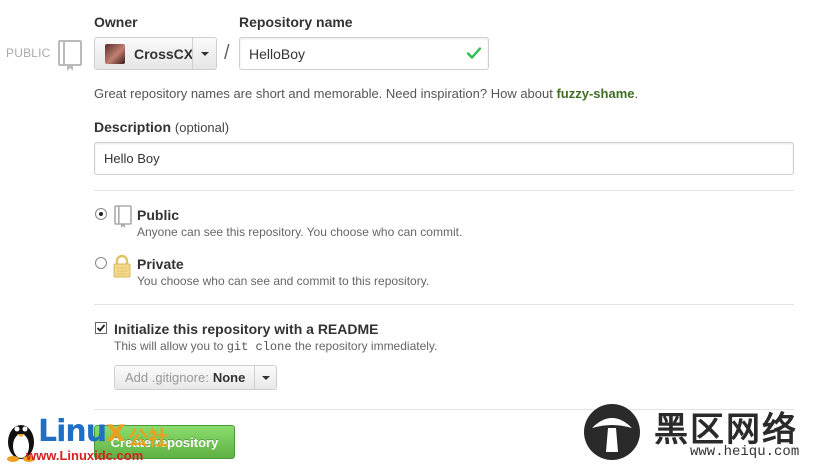 The width and height of the screenshot is (813, 466). I want to click on linuxidc-logo-text: Linux, so click(82, 431).